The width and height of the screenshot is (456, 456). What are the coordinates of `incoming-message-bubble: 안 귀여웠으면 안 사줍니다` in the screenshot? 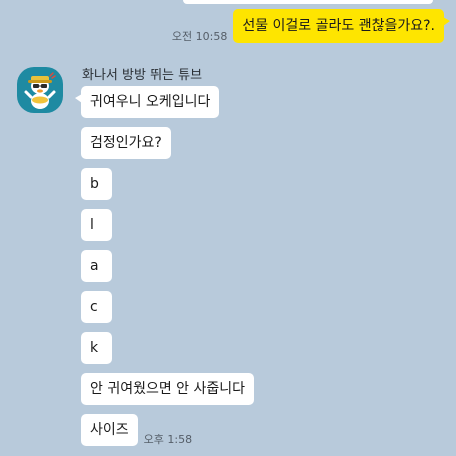 It's located at (168, 389).